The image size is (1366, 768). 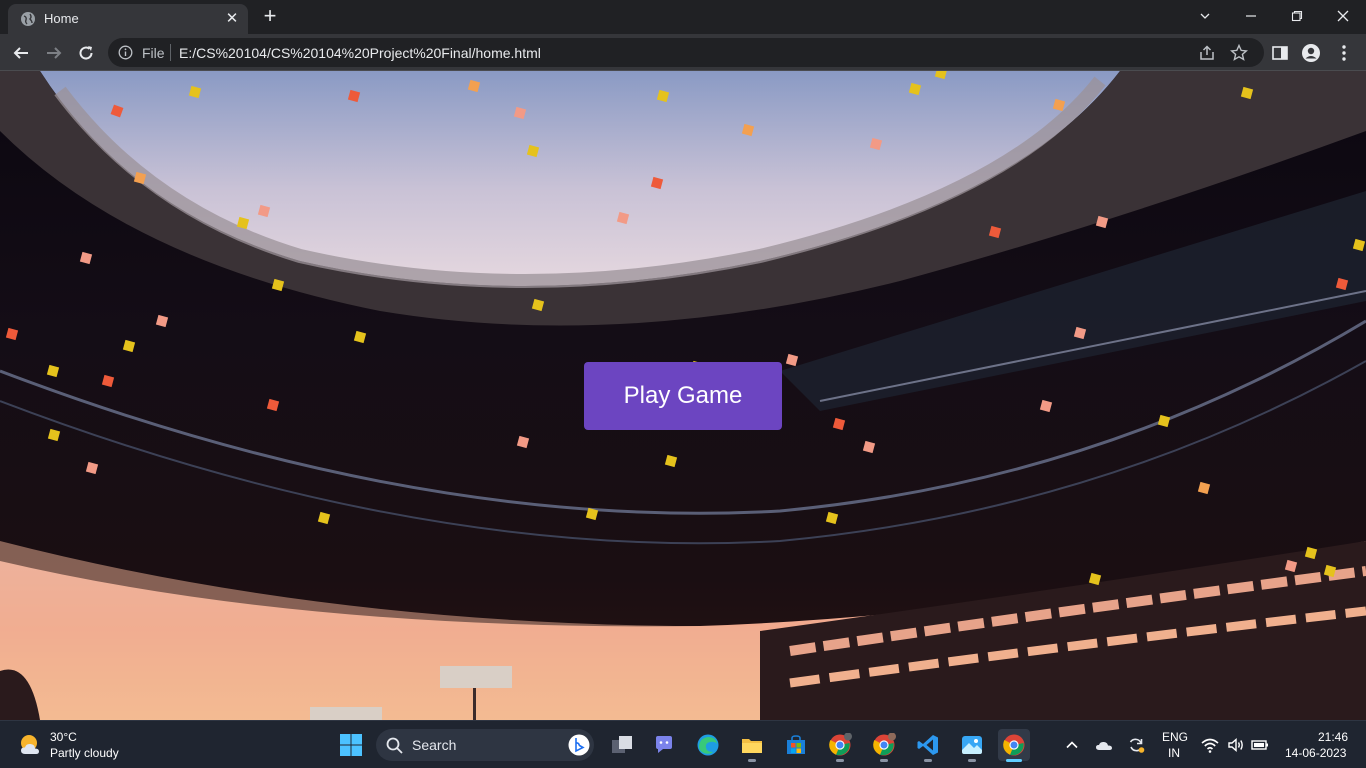 What do you see at coordinates (128, 19) in the screenshot?
I see `browser-tab: Home ✕` at bounding box center [128, 19].